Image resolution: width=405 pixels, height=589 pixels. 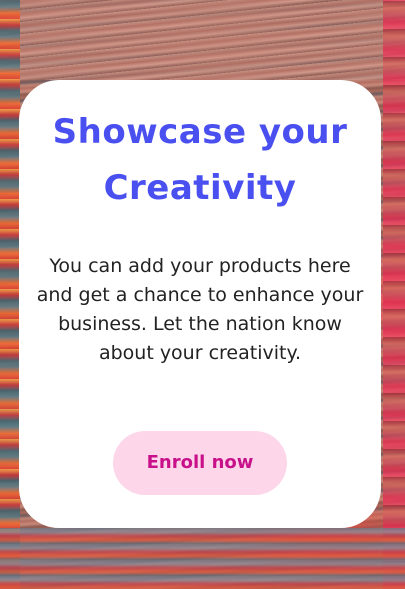 I want to click on background-texture-left, so click(x=10, y=294).